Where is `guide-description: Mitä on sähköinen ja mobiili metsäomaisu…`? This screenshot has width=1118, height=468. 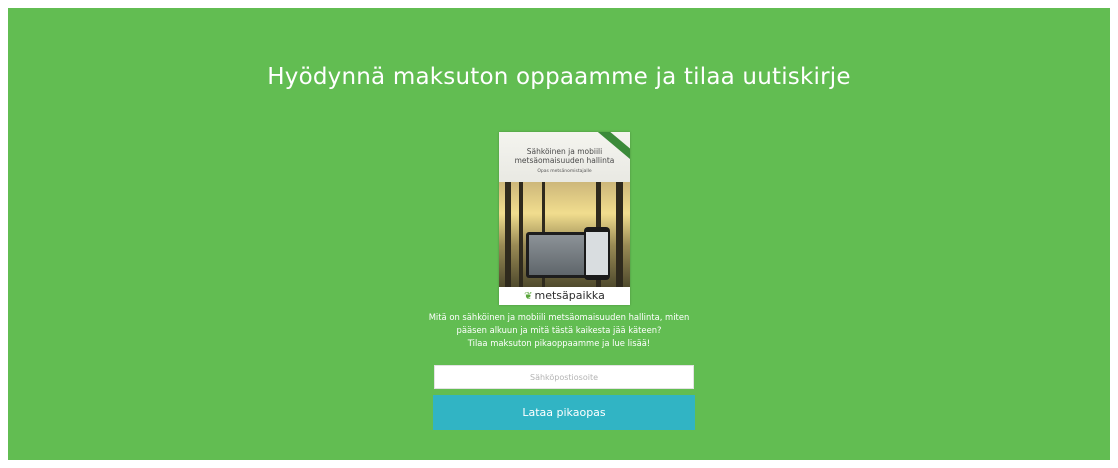
guide-description: Mitä on sähköinen ja mobiili metsäomaisu… is located at coordinates (559, 330).